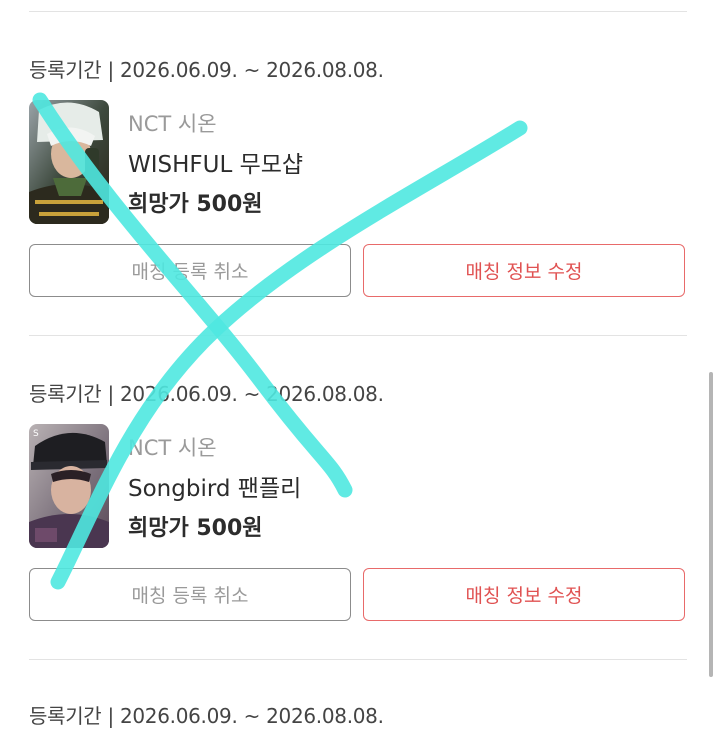 The image size is (716, 729). Describe the element at coordinates (711, 524) in the screenshot. I see `scrollbar` at that location.